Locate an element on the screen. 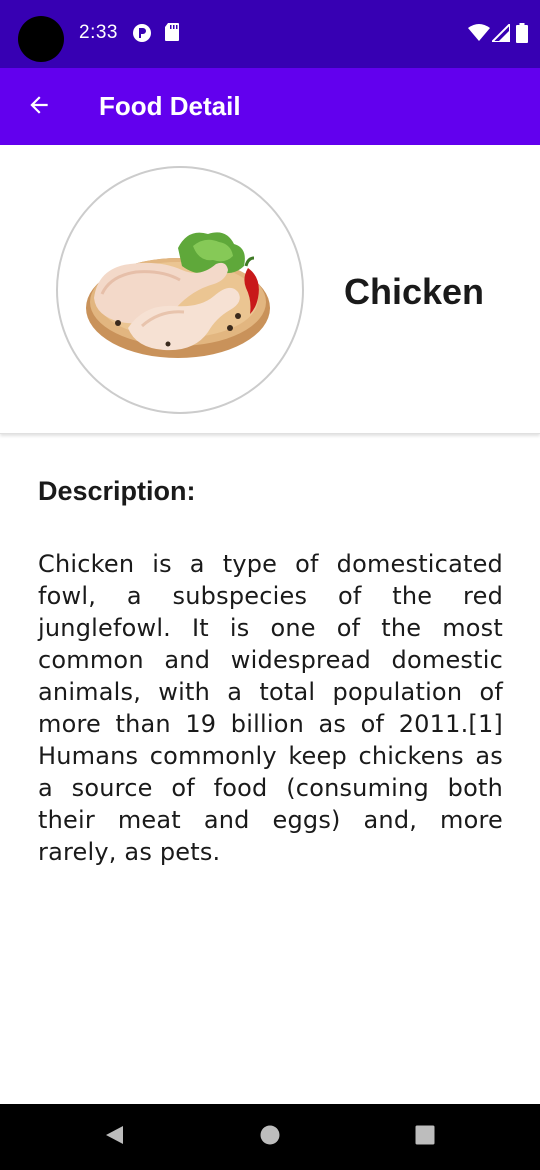 This screenshot has height=1170, width=540. sd-card-icon is located at coordinates (172, 34).